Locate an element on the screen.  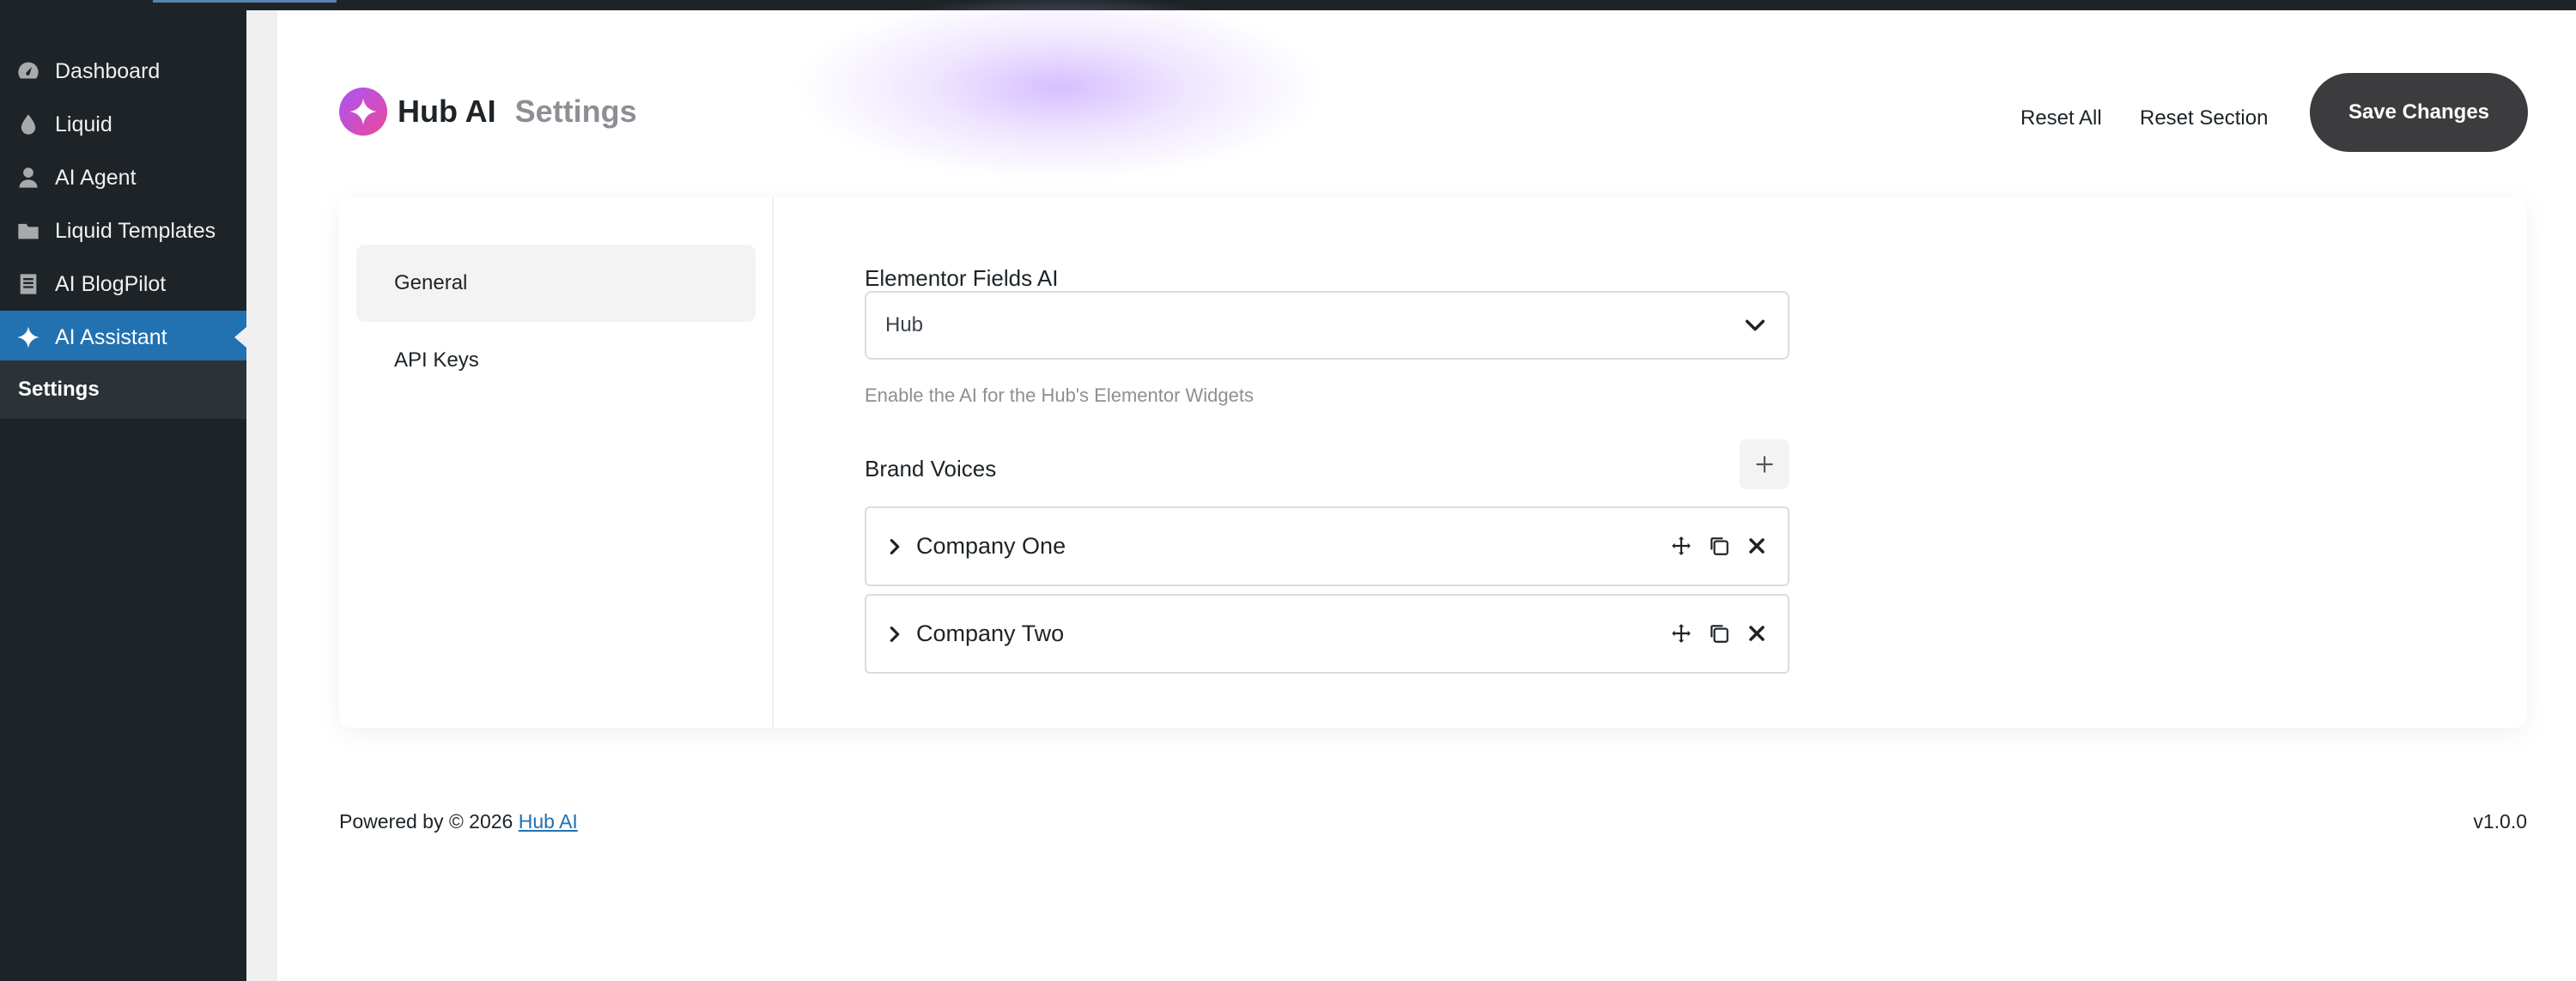
sidebar-item-ai-agent: AI Agent is located at coordinates (123, 177).